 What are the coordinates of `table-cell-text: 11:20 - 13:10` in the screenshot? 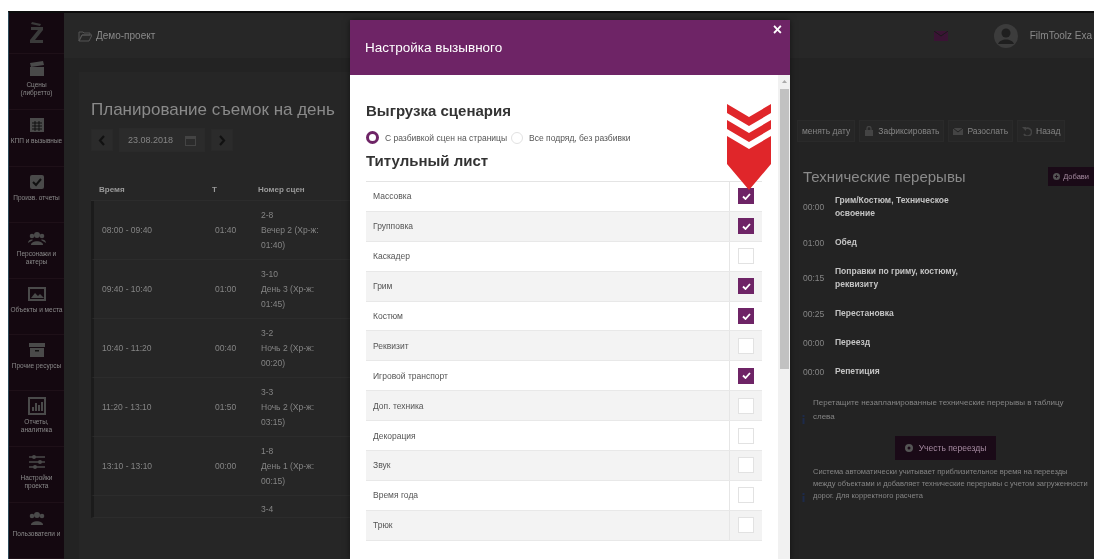 It's located at (127, 407).